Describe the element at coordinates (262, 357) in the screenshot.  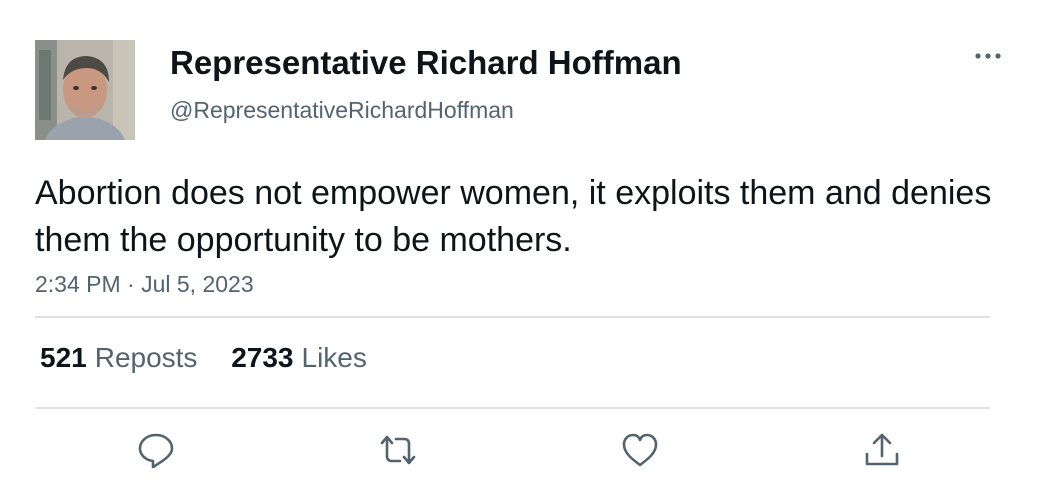
I see `likes-count: 2733` at that location.